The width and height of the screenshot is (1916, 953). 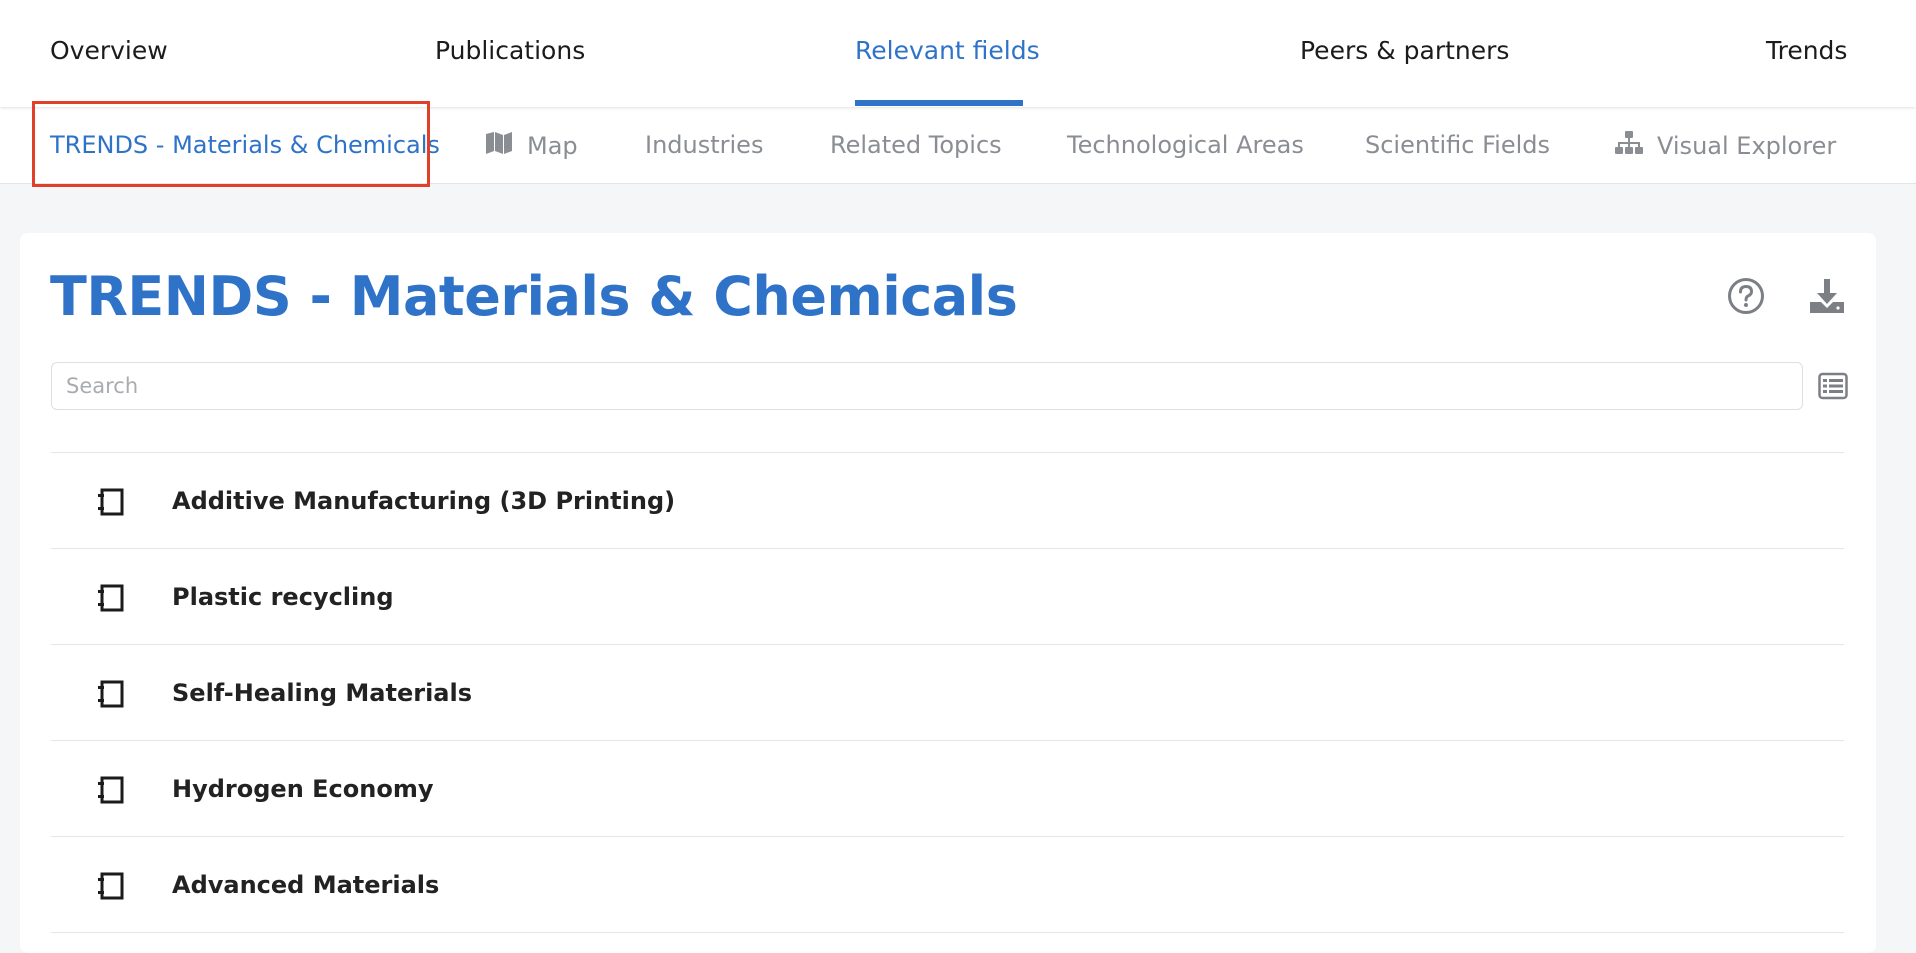 What do you see at coordinates (1629, 146) in the screenshot?
I see `sitemap-icon` at bounding box center [1629, 146].